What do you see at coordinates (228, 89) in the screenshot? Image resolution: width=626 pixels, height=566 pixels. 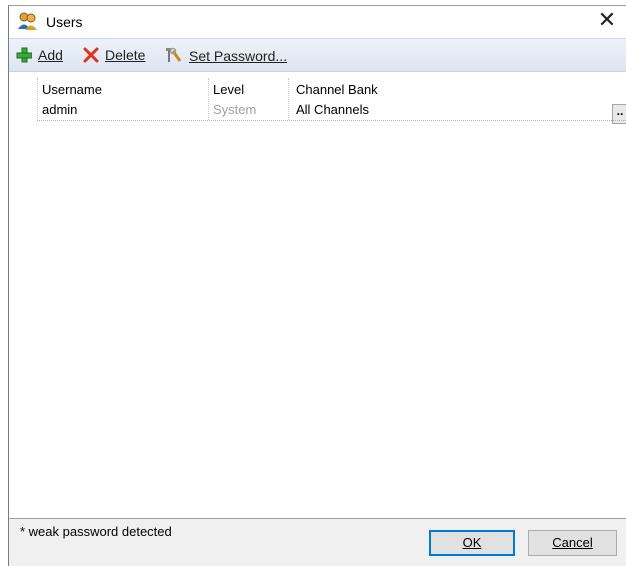 I see `column-header-level: Level` at bounding box center [228, 89].